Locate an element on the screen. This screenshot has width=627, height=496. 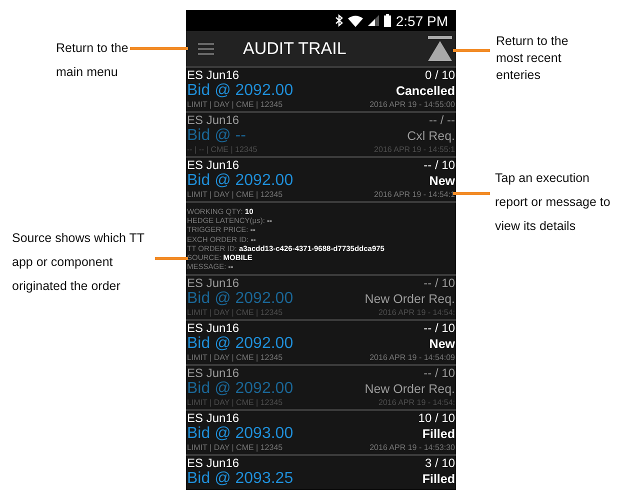
order-entry: ES Jun16 Bid @ 2092.00 LIMIT | DAY | CME | 12345 -- / 10 New 2016 APR 19 - 14:54:1 is located at coordinates (321, 179).